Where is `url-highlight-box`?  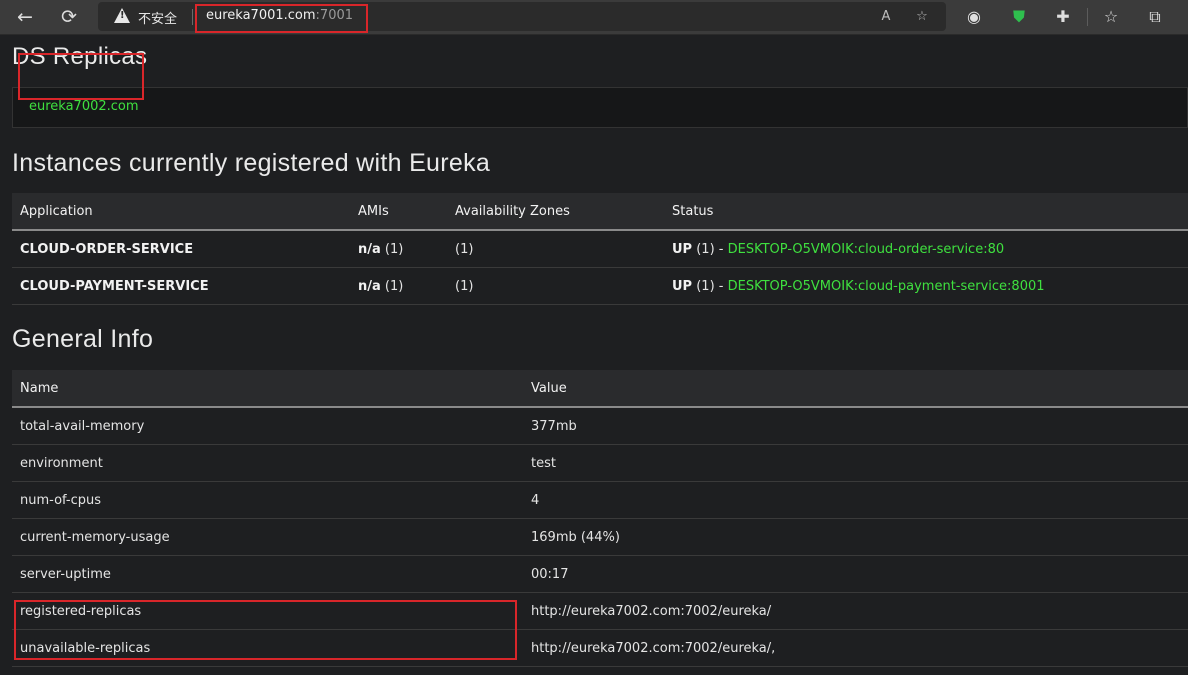
url-highlight-box is located at coordinates (281, 18).